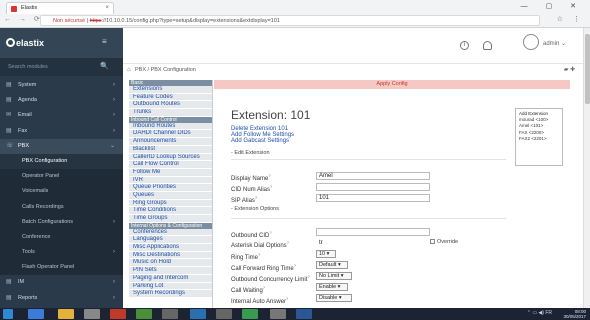 This screenshot has width=590, height=320. Describe the element at coordinates (334, 276) in the screenshot. I see `outbound-limit-select: No Limit ▾` at that location.